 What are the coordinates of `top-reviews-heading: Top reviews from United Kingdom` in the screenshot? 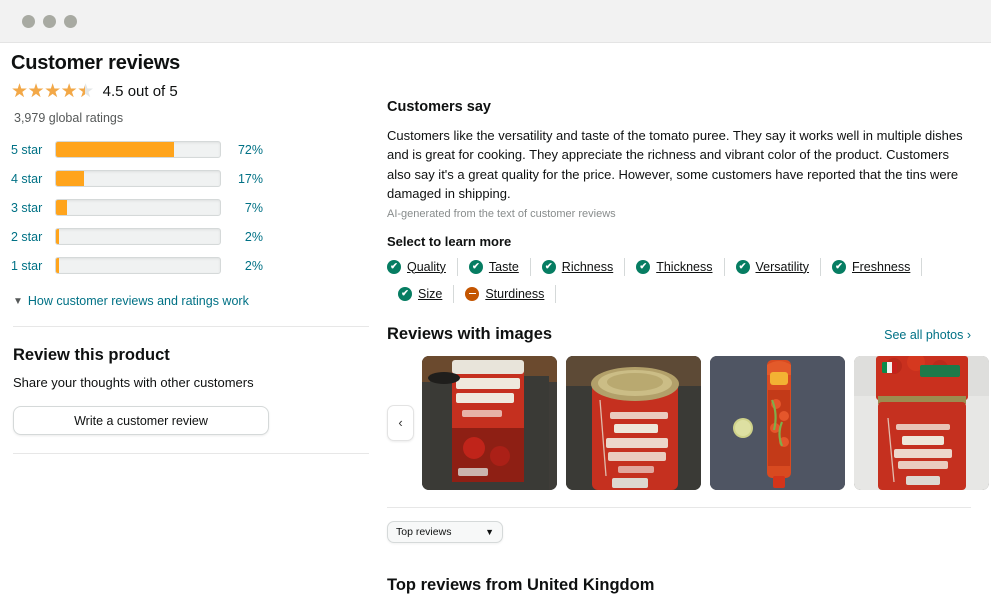 It's located at (521, 584).